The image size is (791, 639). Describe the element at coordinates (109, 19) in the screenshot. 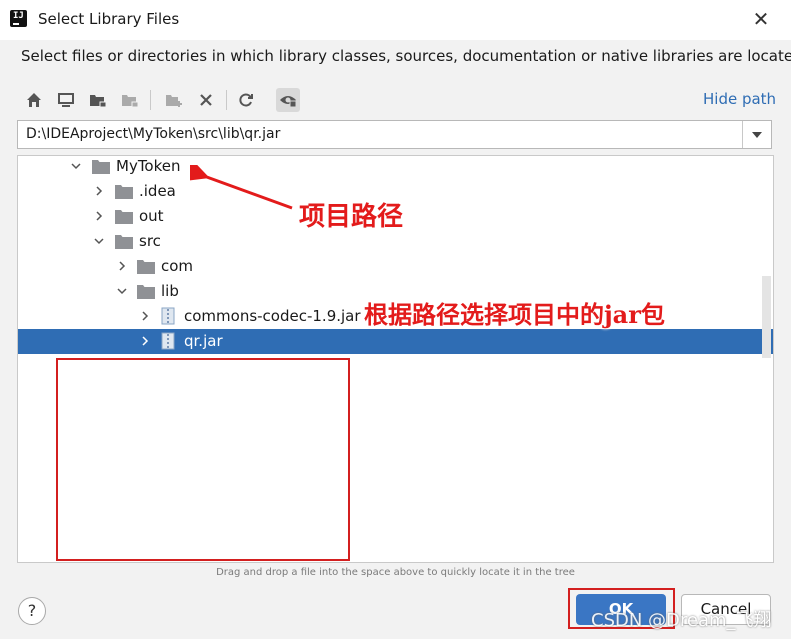

I see `window-title: Select Library Files` at that location.